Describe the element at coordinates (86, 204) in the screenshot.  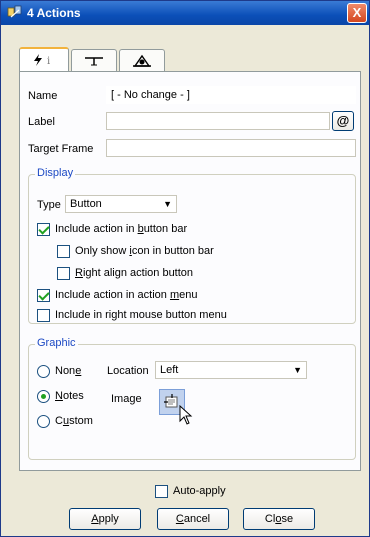
I see `type-value: Button` at that location.